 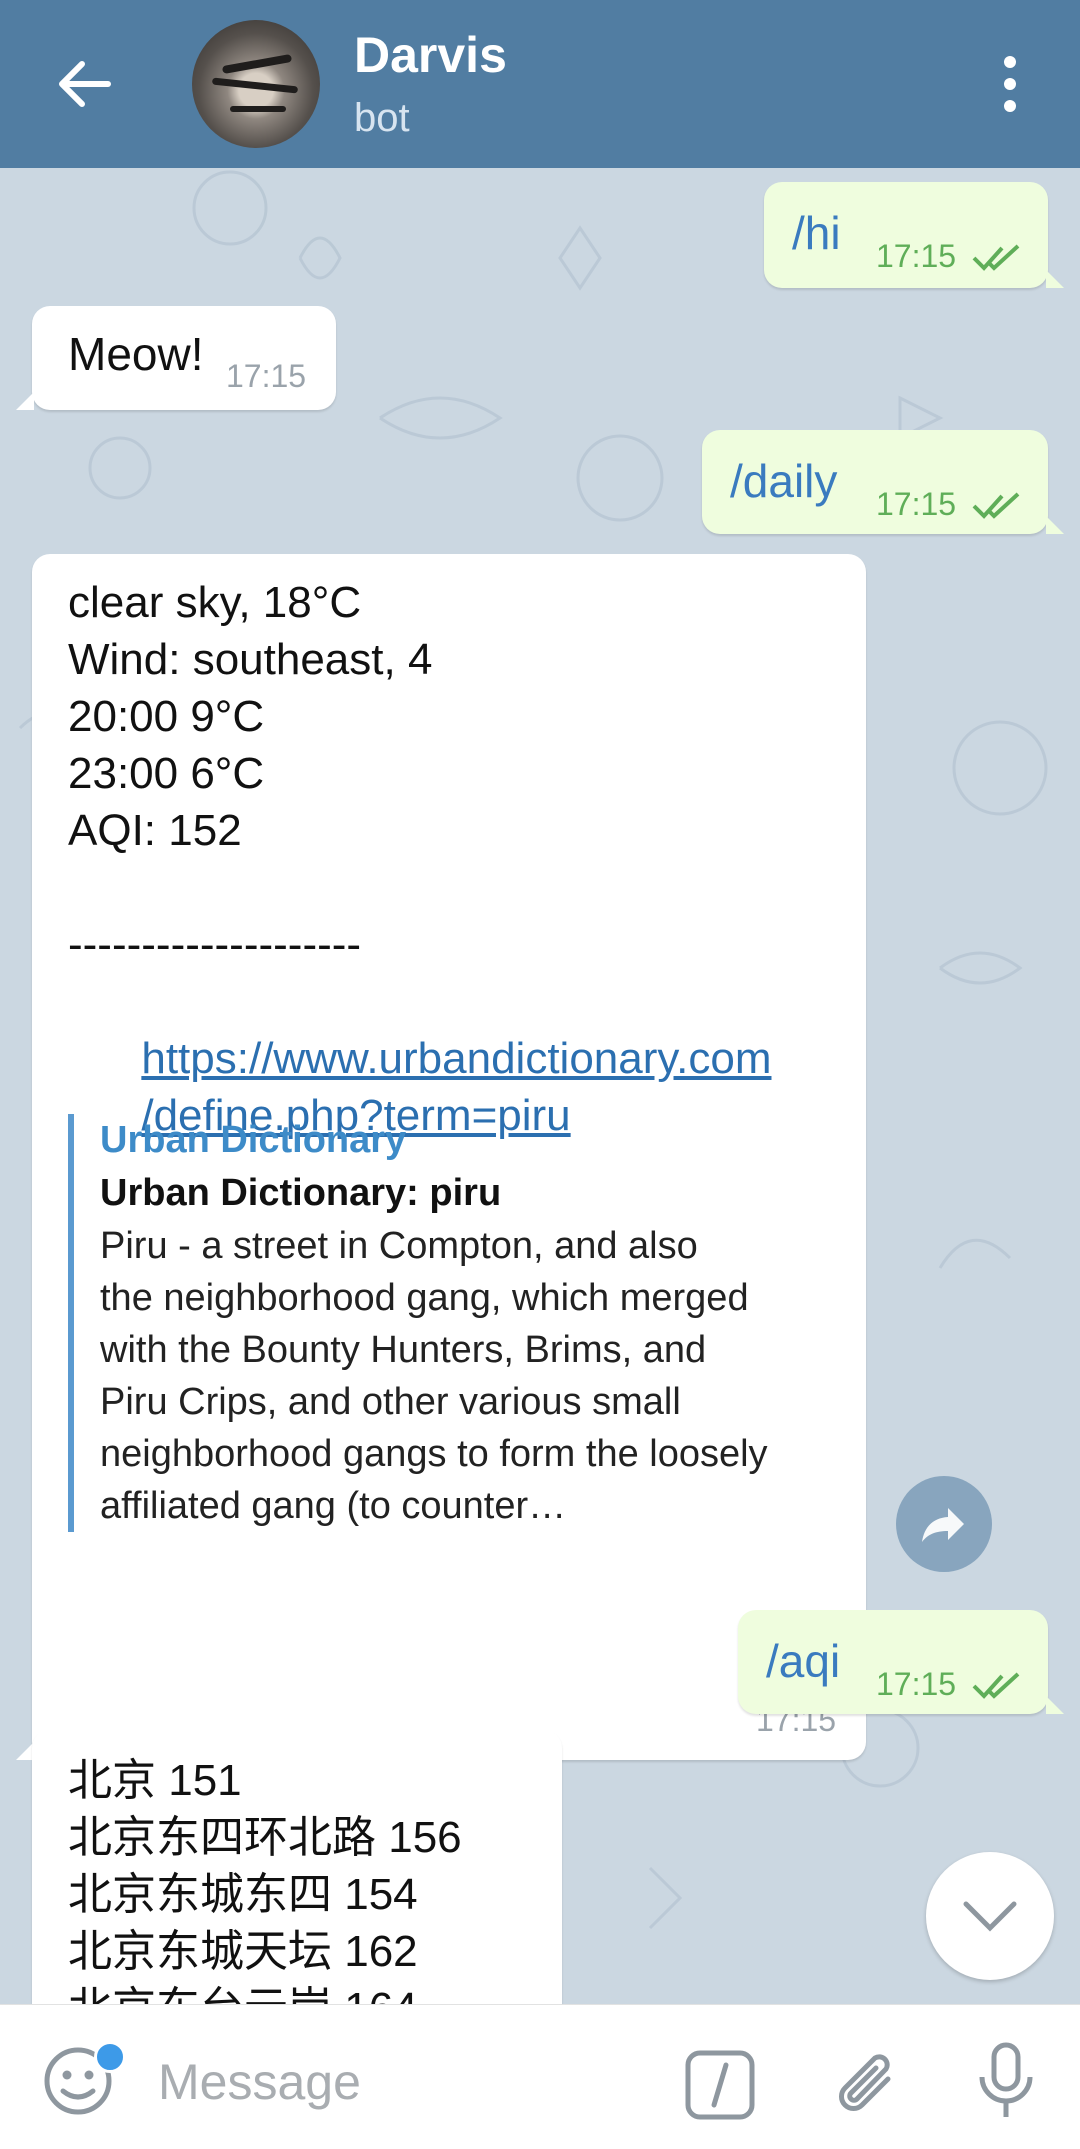 I want to click on preview-title: Urban Dictionary: piru, so click(x=301, y=1193).